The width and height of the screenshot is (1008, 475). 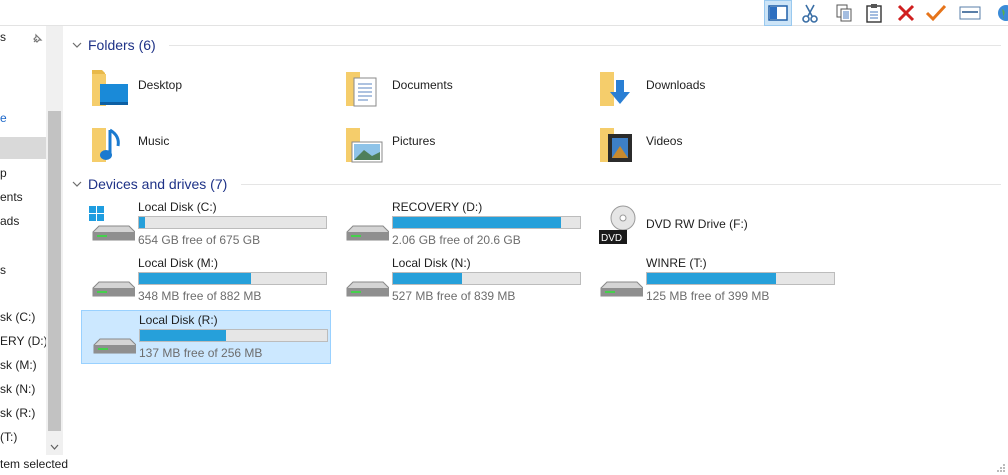 What do you see at coordinates (23, 437) in the screenshot?
I see `nav-item-drive: (T:)` at bounding box center [23, 437].